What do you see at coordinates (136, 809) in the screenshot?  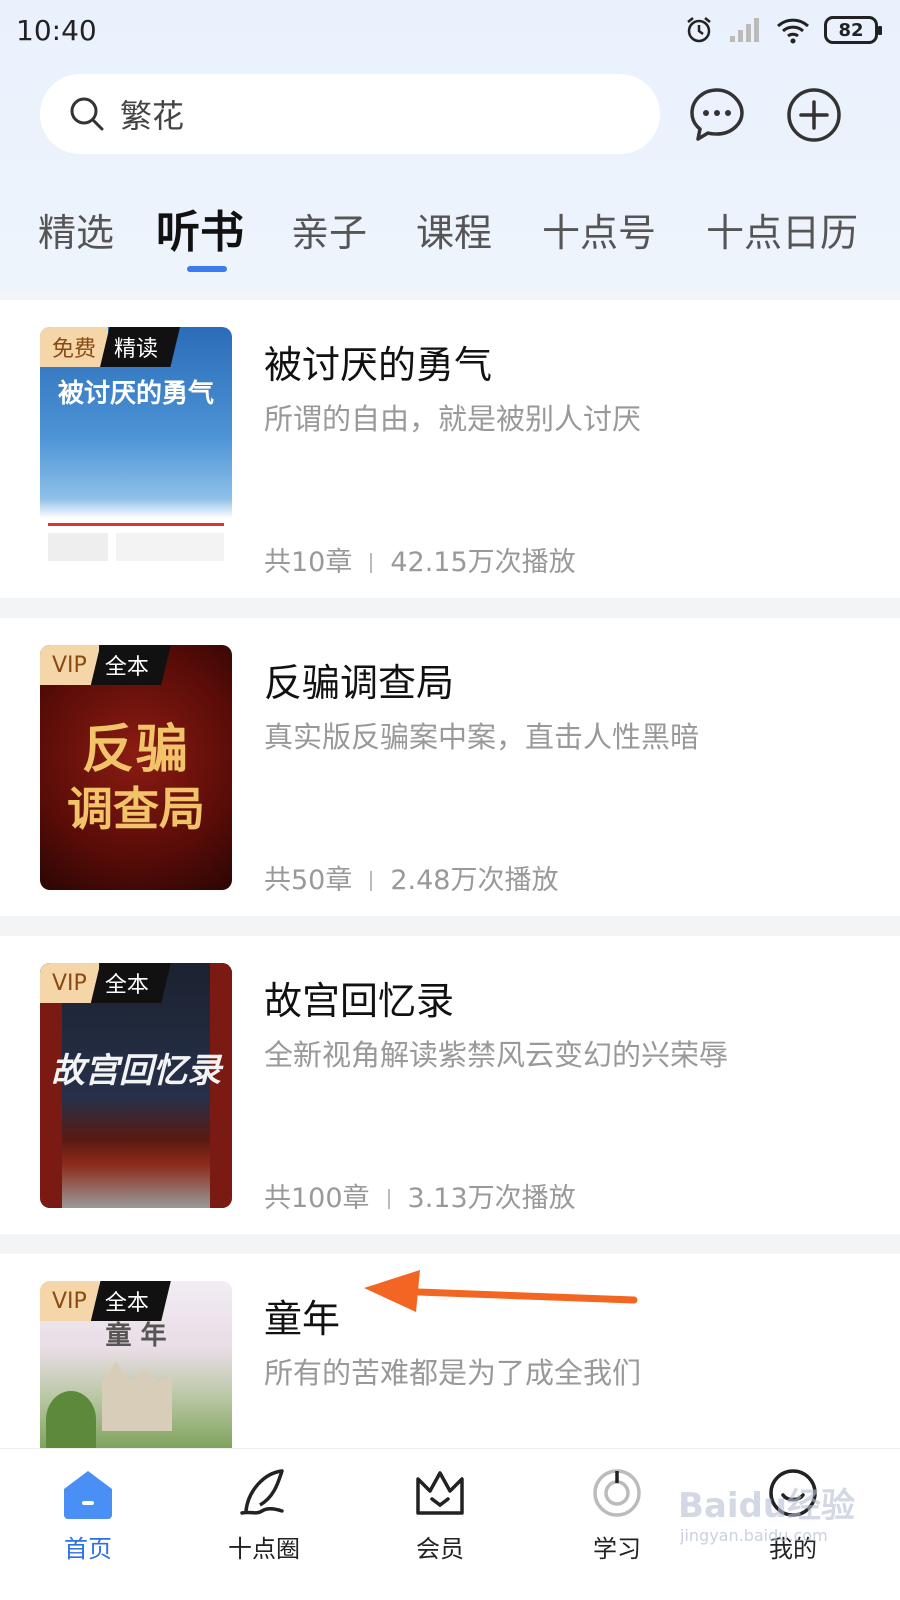 I see `cover-title-line2: 调查局` at bounding box center [136, 809].